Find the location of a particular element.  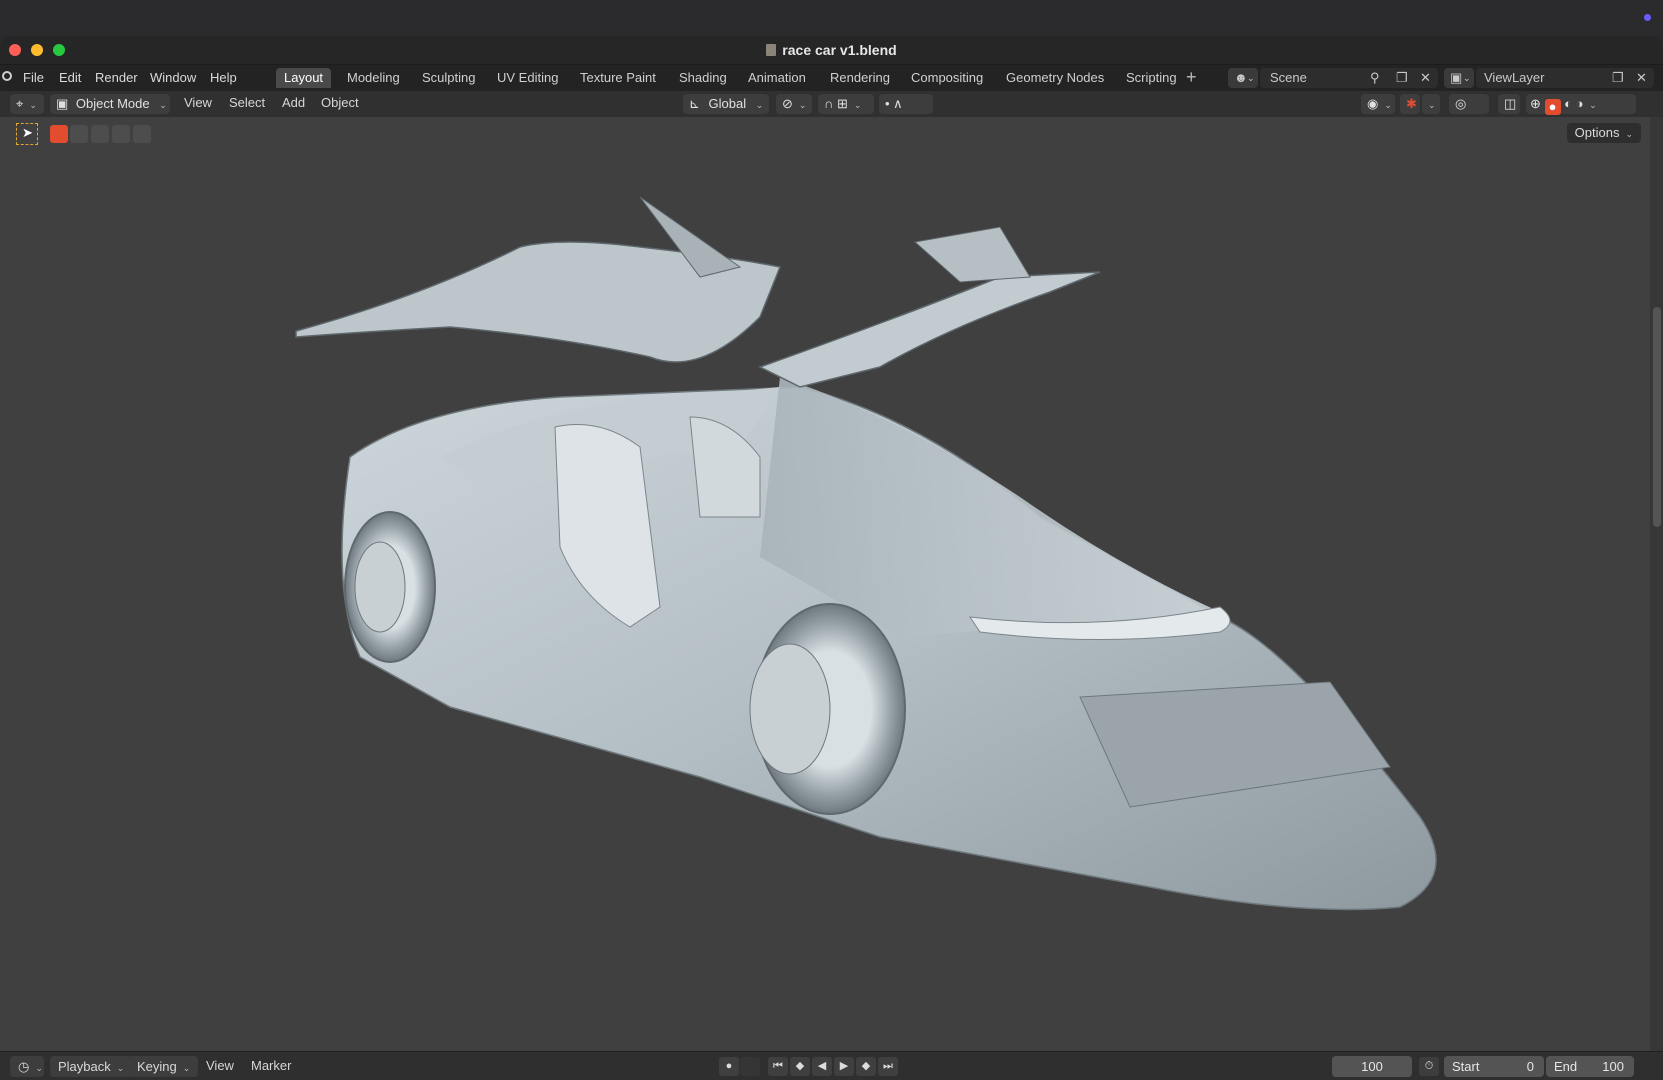

menu-select: Select is located at coordinates (247, 102).